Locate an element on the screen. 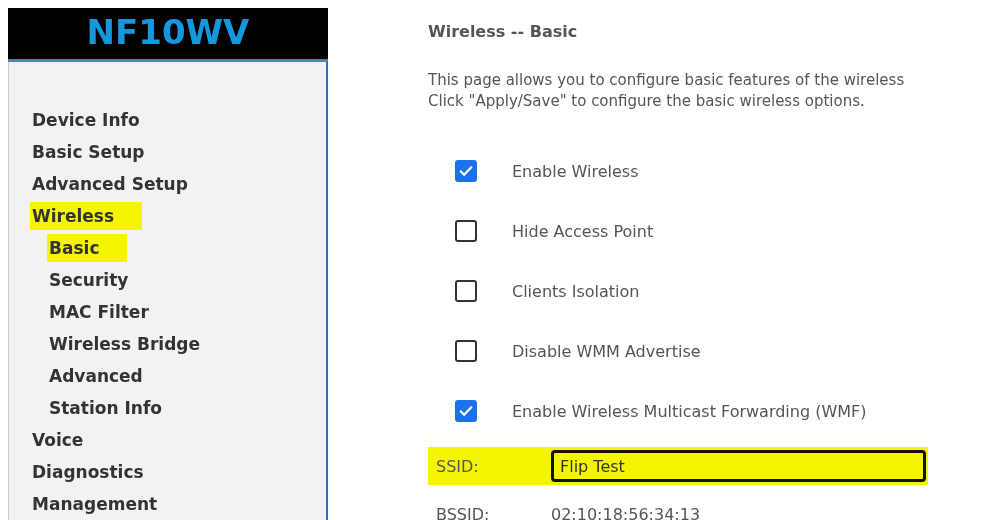 The width and height of the screenshot is (1003, 520). sidebar-item: Voice is located at coordinates (58, 440).